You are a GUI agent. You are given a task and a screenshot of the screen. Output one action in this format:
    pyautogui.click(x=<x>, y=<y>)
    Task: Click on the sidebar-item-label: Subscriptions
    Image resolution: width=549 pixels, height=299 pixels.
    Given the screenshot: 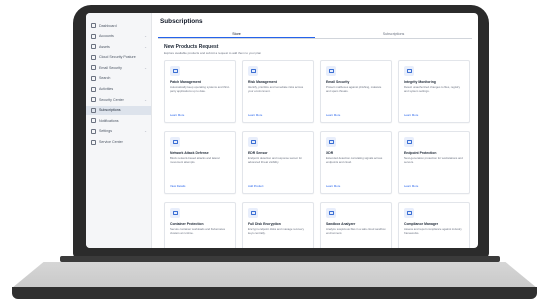 What is the action you would take?
    pyautogui.click(x=110, y=110)
    